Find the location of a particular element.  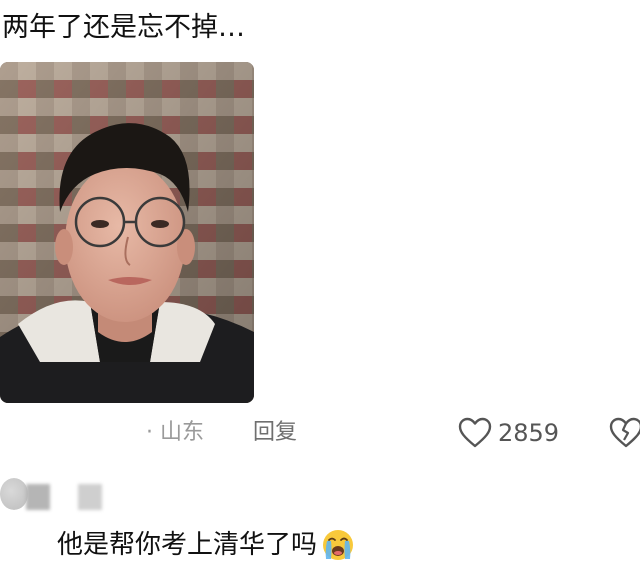

comment-meta-row: · 山东 回复 2859 is located at coordinates (320, 434).